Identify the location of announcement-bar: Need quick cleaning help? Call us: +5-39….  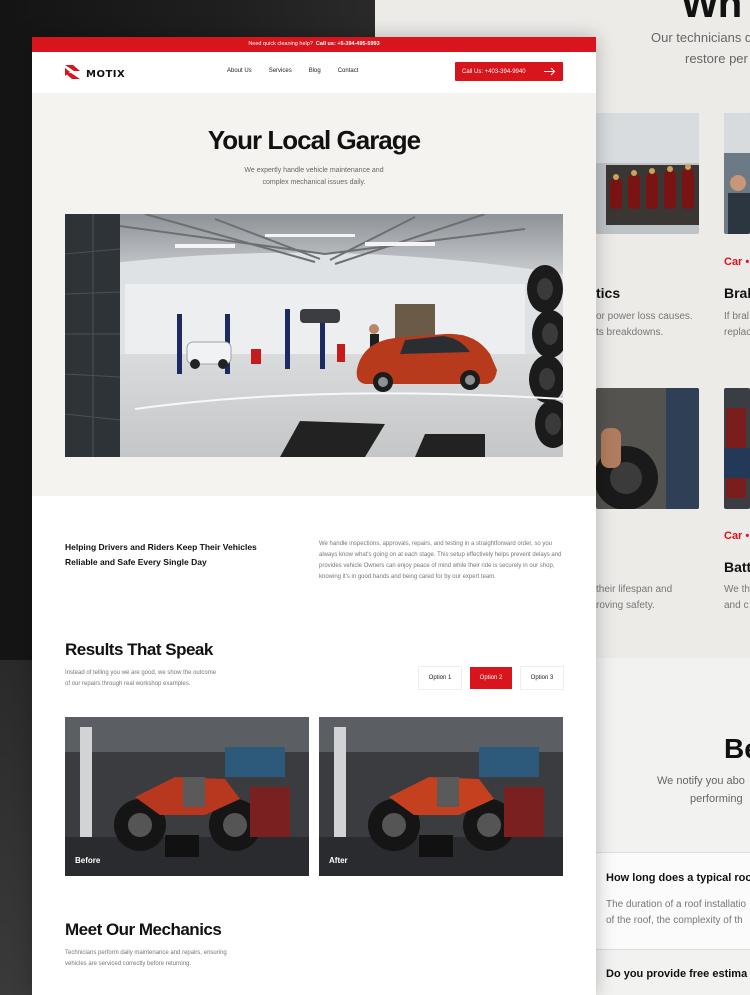
(314, 44).